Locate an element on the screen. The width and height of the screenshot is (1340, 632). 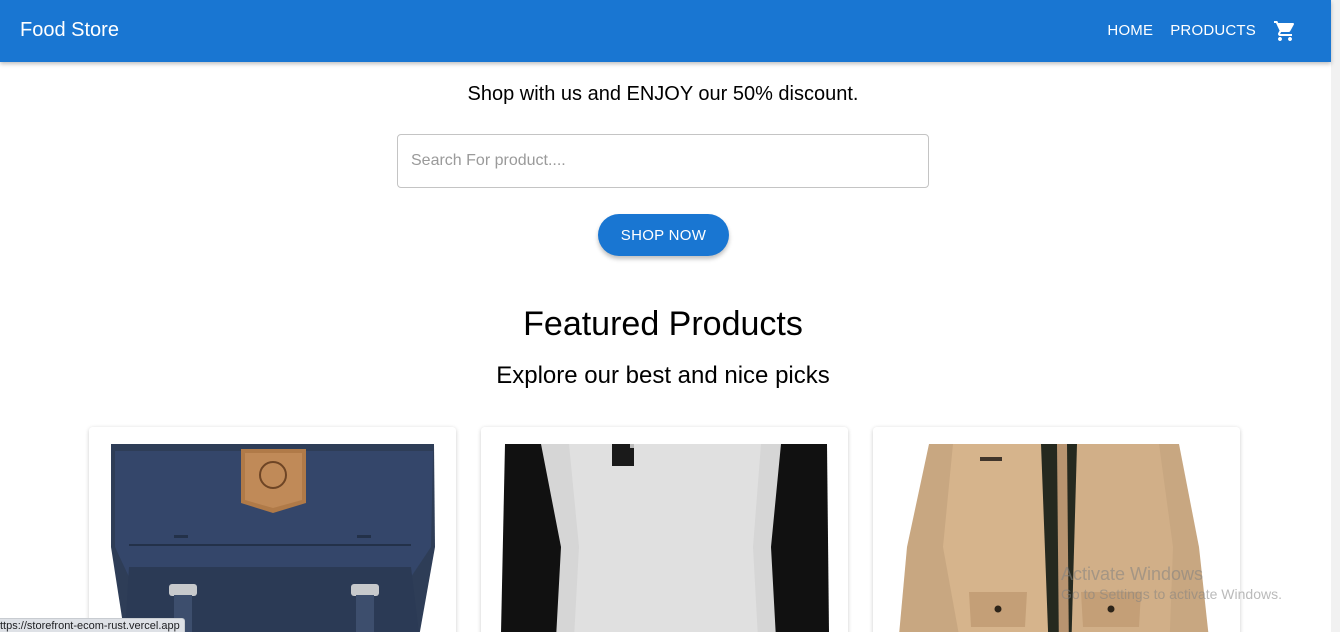
featured-title: Featured Products is located at coordinates (663, 324).